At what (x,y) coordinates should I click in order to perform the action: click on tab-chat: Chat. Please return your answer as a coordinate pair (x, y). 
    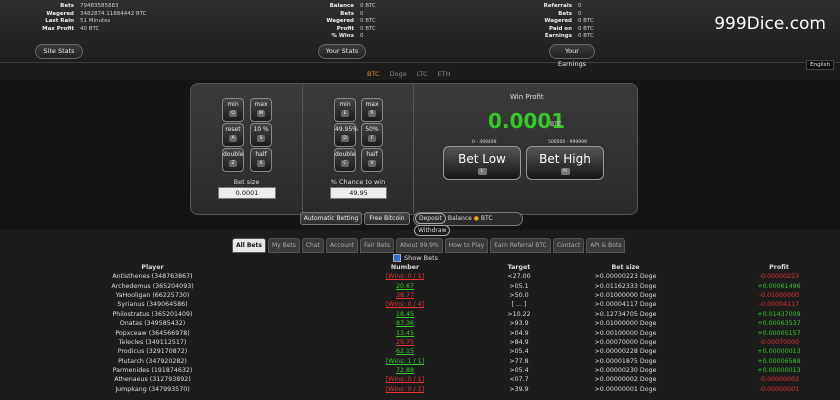
    Looking at the image, I should click on (312, 245).